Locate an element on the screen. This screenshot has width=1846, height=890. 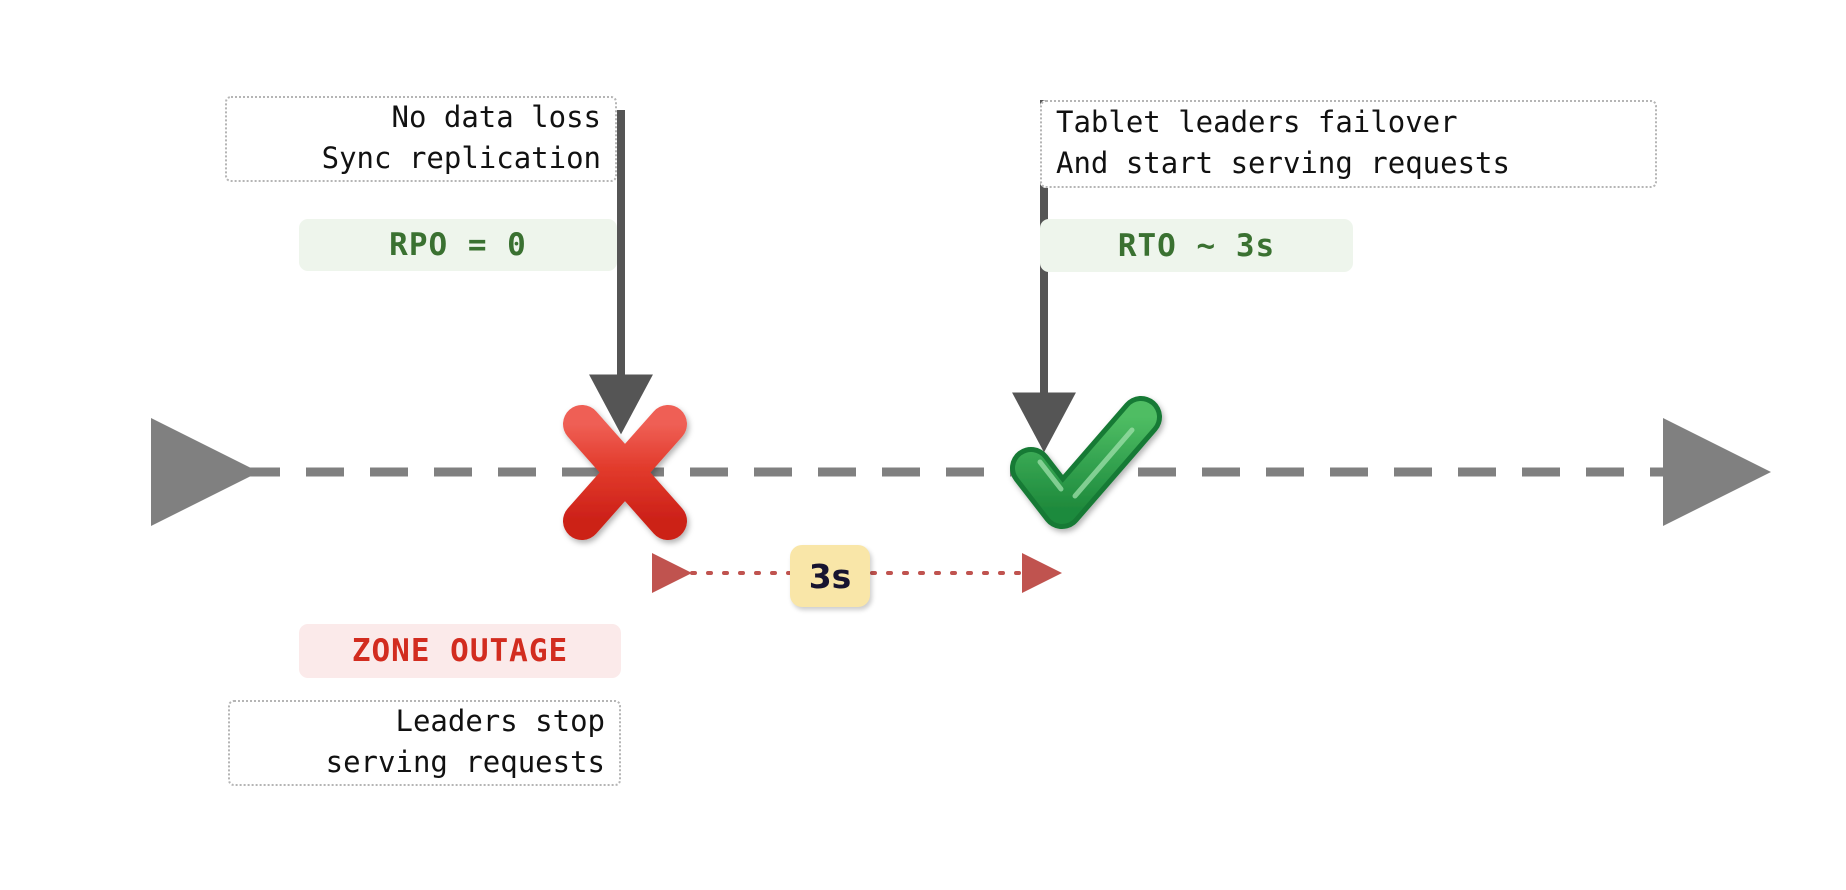
outage-note-line-1: Leaders stop is located at coordinates (500, 721).